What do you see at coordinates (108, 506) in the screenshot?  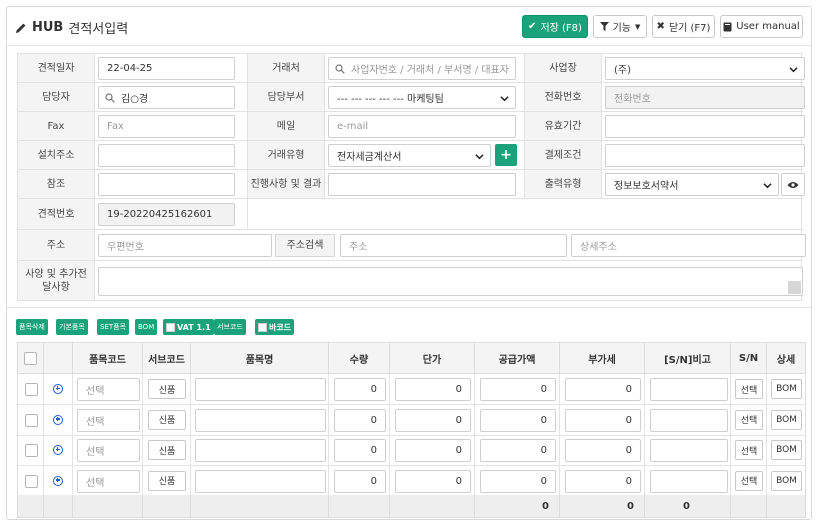 I see `footer-cell` at bounding box center [108, 506].